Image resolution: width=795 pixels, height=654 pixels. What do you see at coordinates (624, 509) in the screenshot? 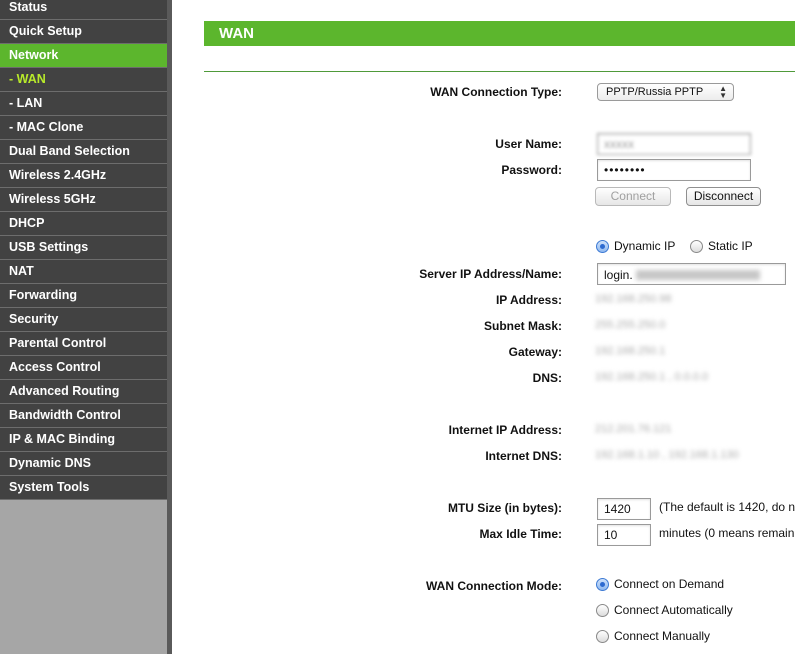
I see `mtu-input` at bounding box center [624, 509].